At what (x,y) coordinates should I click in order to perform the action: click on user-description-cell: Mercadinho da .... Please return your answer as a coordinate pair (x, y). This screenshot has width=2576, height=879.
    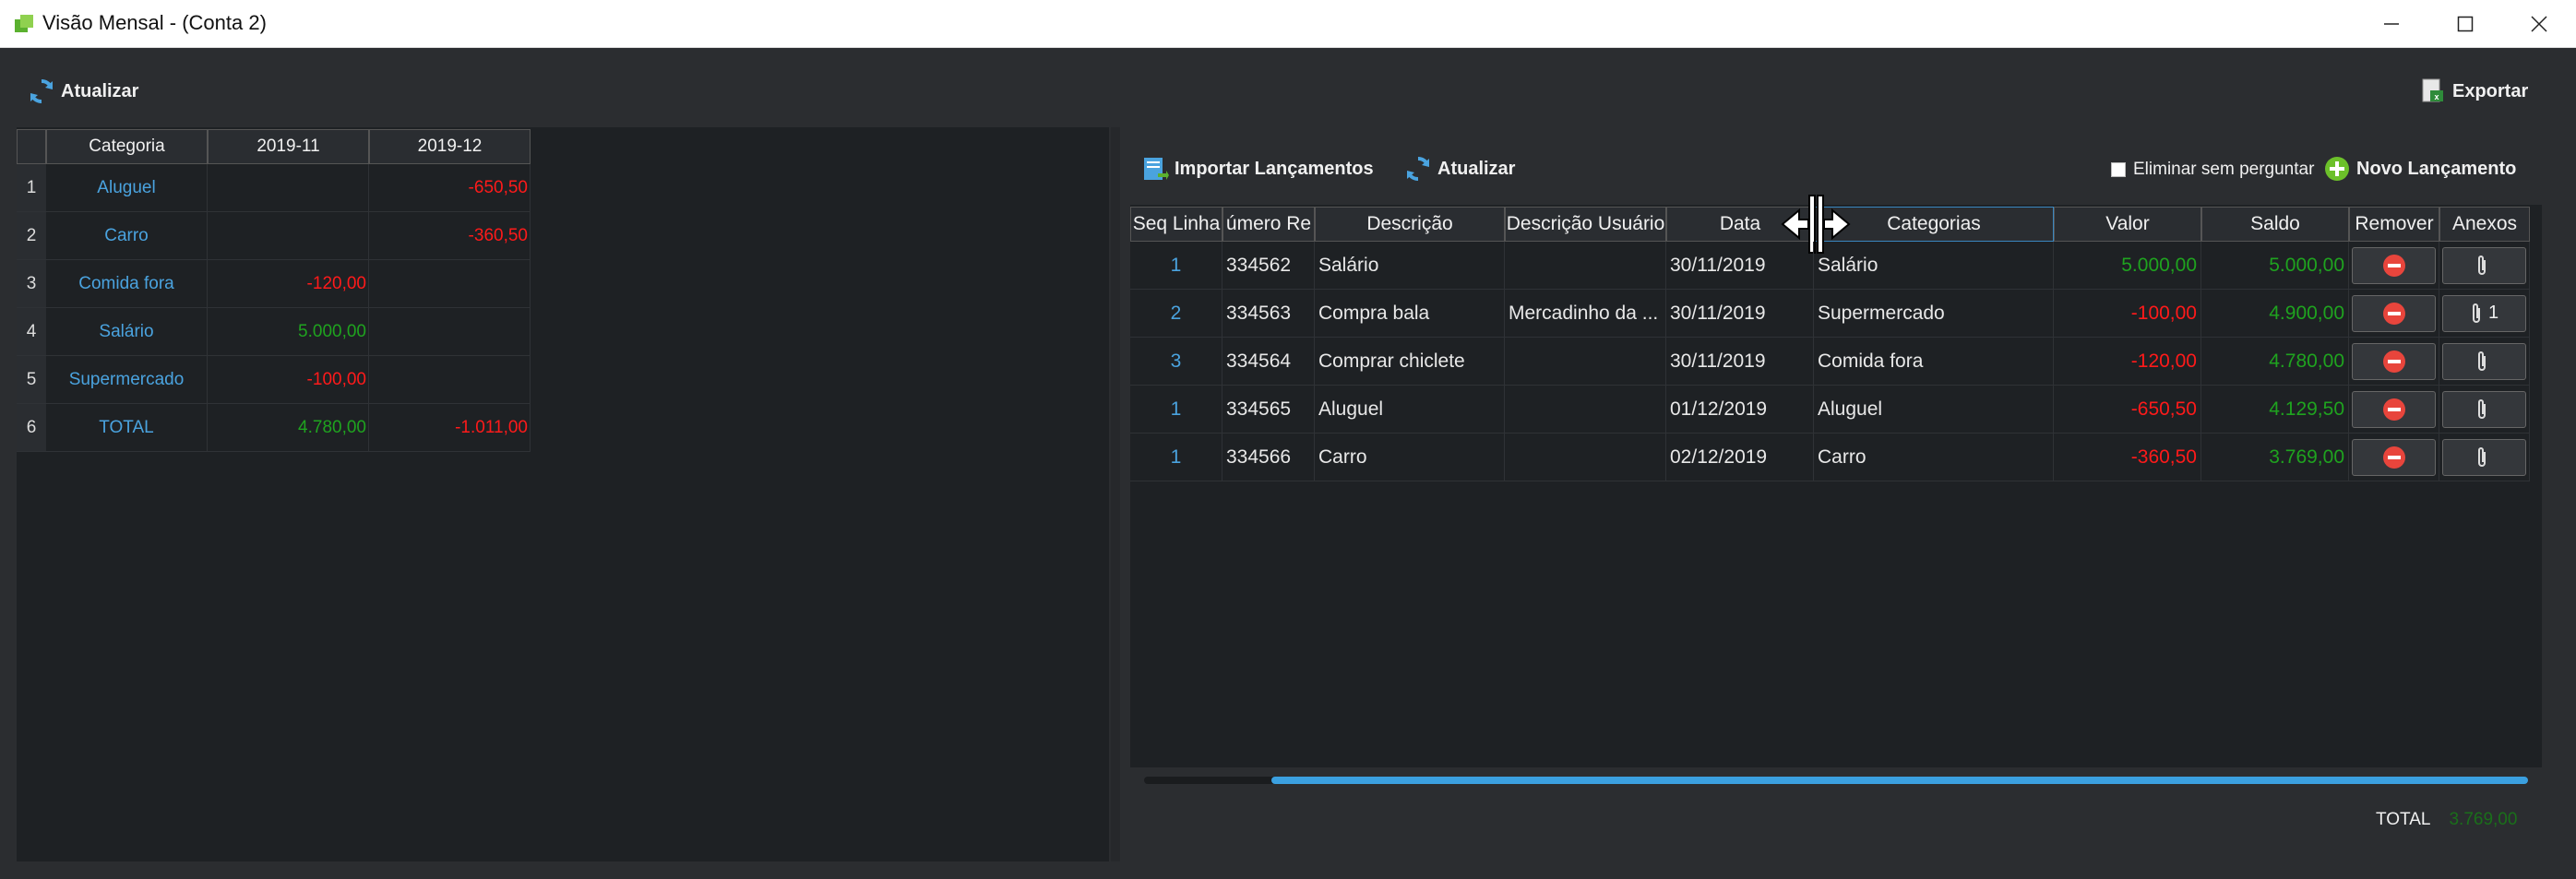
    Looking at the image, I should click on (1585, 314).